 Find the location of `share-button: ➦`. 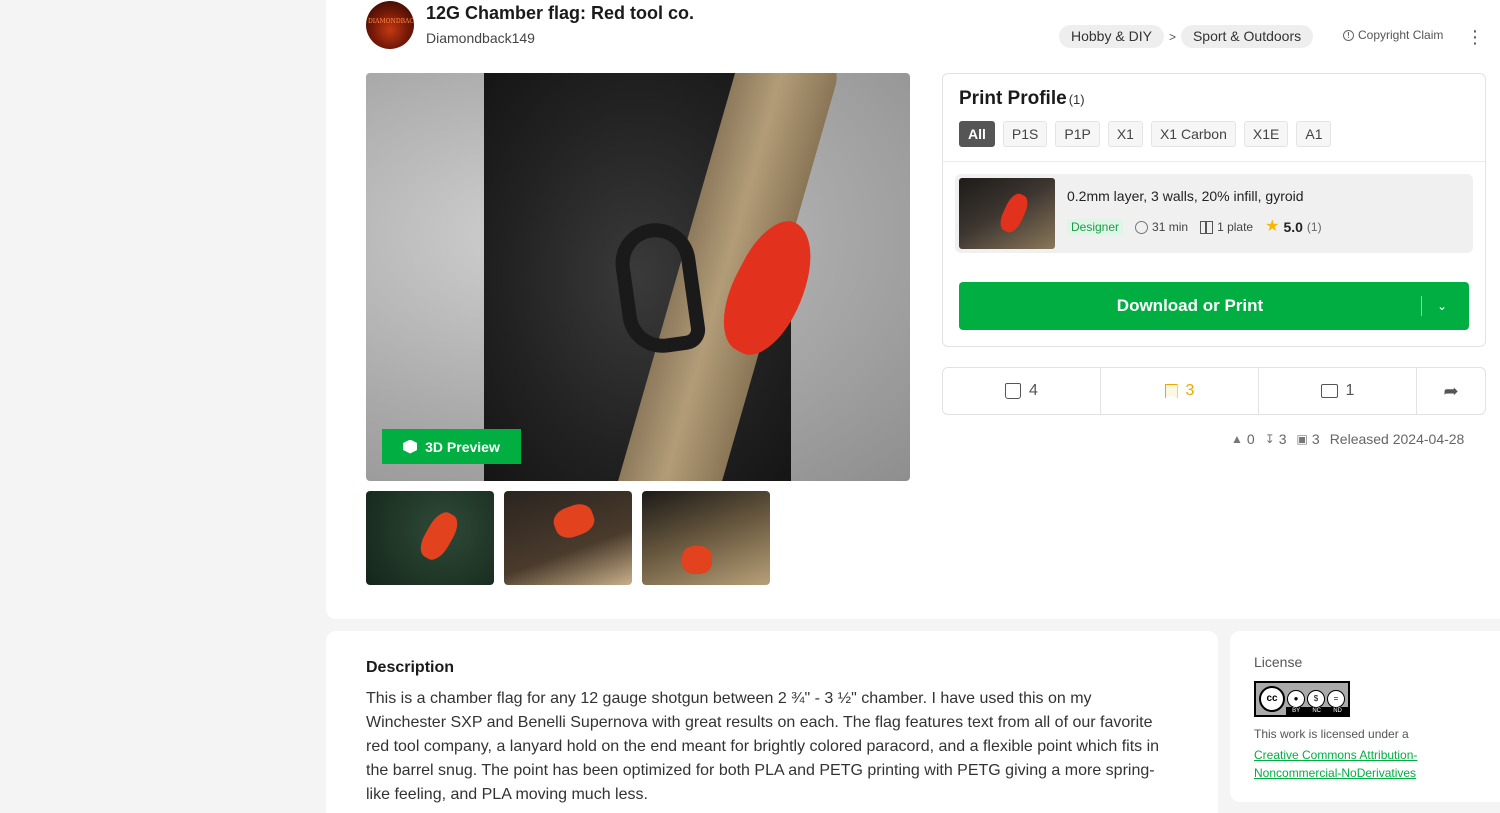

share-button: ➦ is located at coordinates (1451, 391).